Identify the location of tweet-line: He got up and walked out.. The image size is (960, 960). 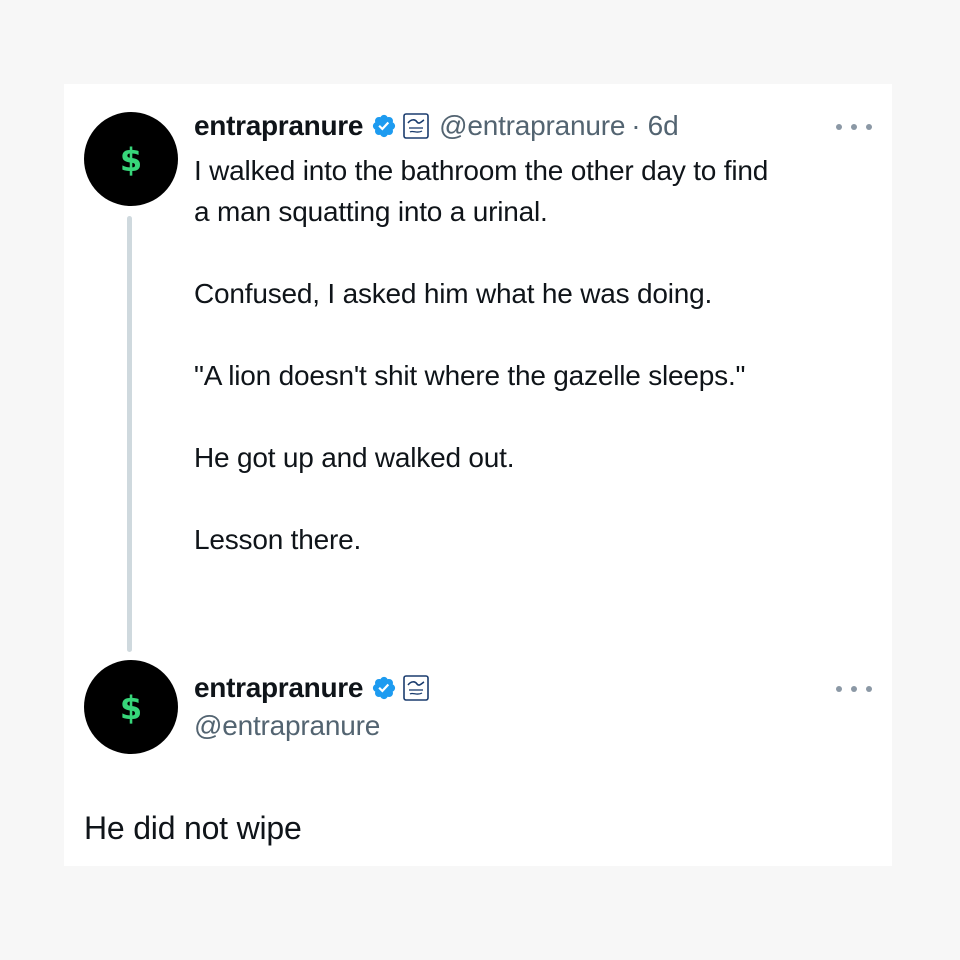
(354, 457).